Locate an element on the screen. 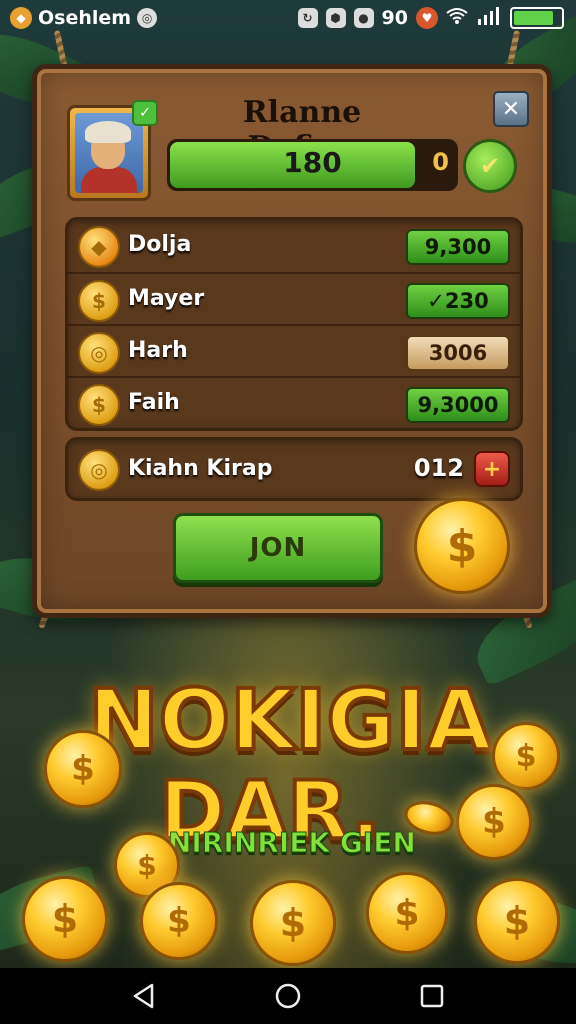 The height and width of the screenshot is (1024, 576). resource-row: ◆ Dolja 9,300 is located at coordinates (294, 246).